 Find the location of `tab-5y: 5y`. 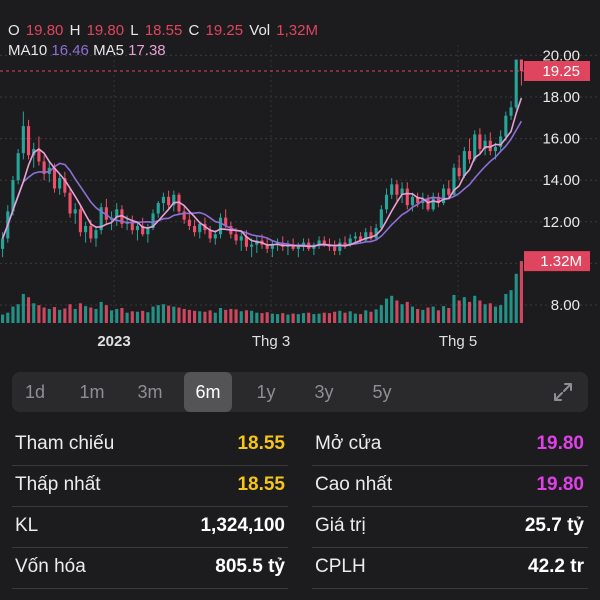

tab-5y: 5y is located at coordinates (382, 392).